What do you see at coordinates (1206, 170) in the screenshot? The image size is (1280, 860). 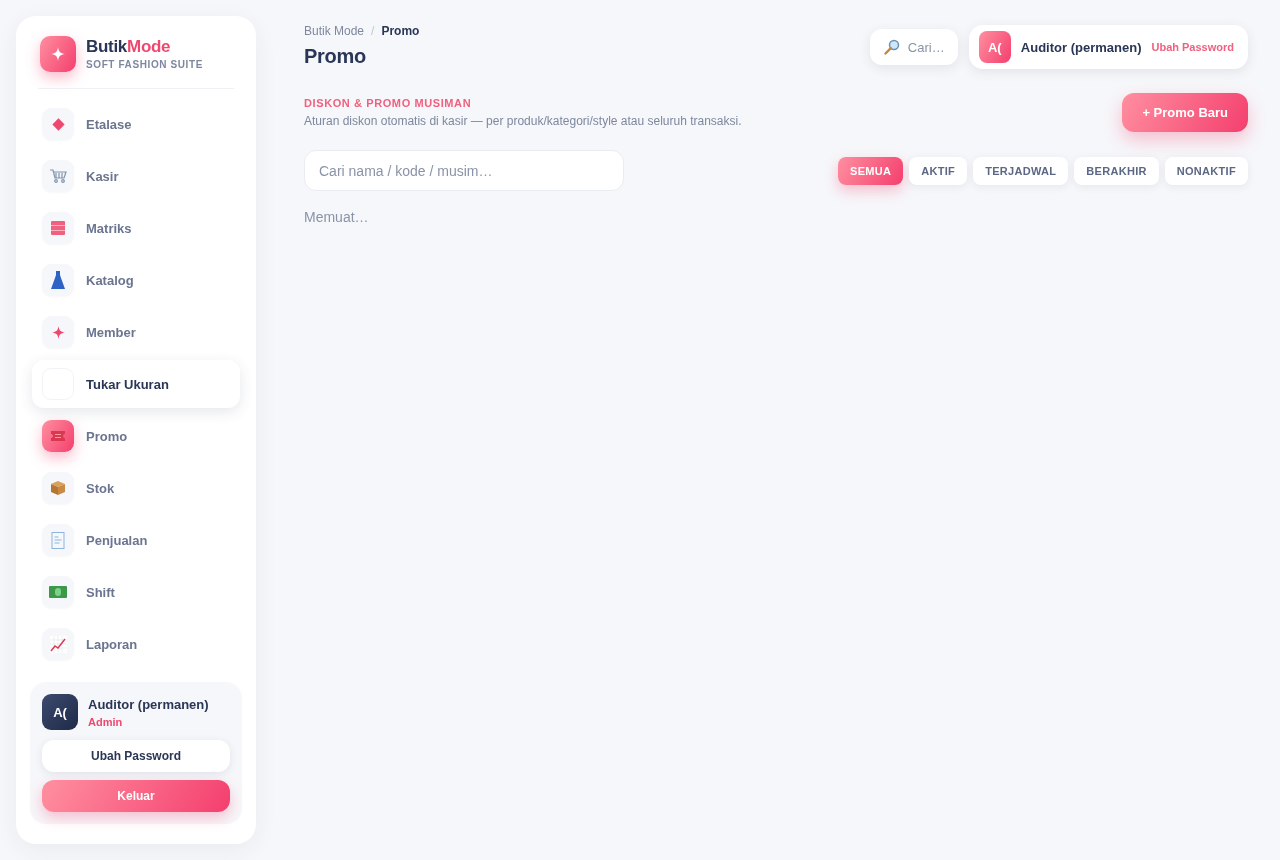 I see `filter-tab: NONAKTIF` at bounding box center [1206, 170].